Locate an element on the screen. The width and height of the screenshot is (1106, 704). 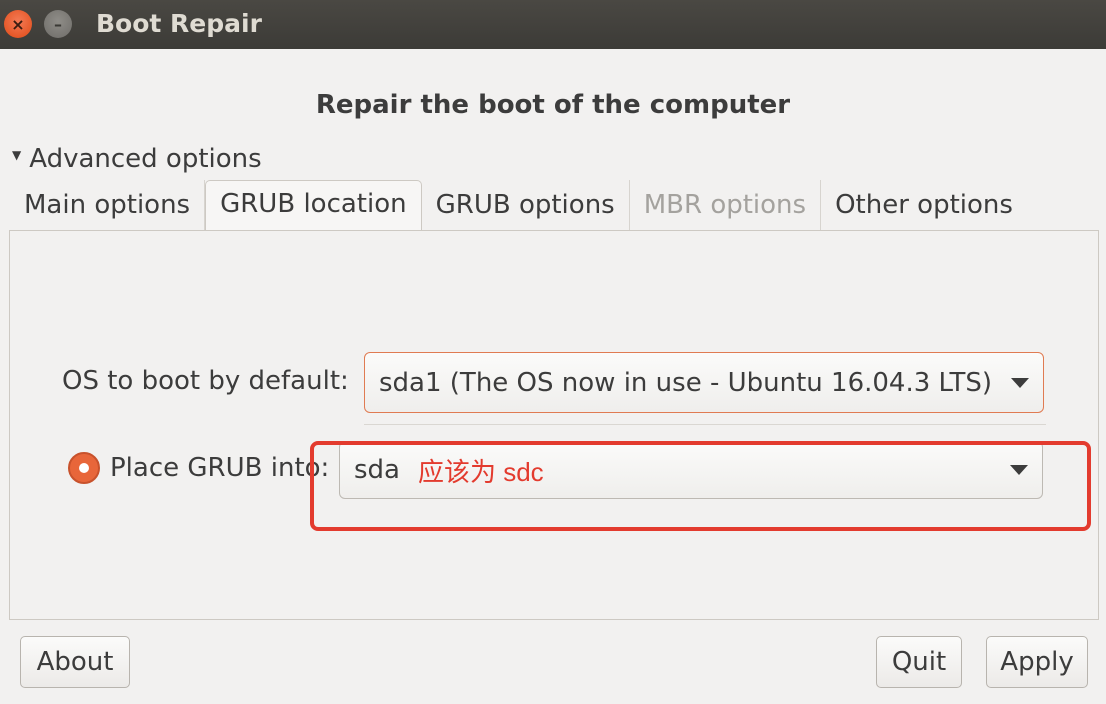
minimize-icon: – is located at coordinates (58, 24).